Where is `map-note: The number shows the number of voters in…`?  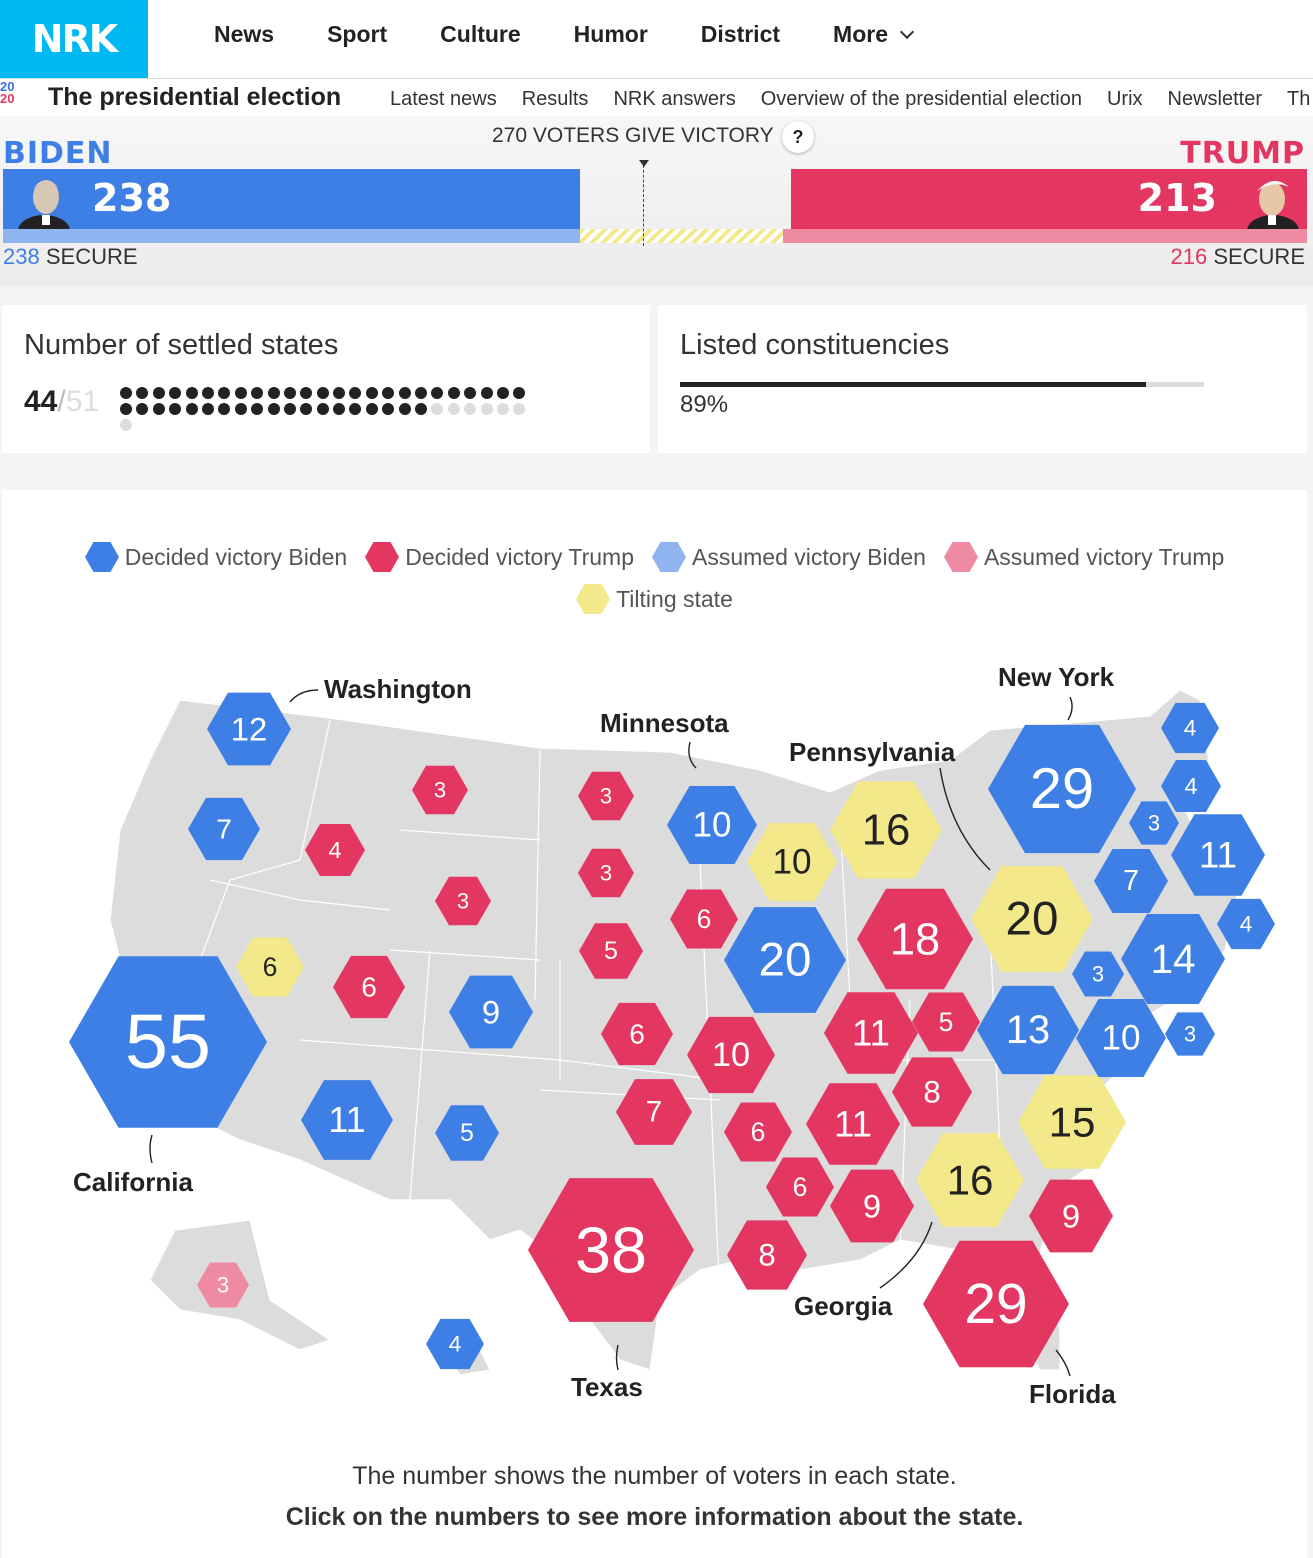
map-note: The number shows the number of voters in… is located at coordinates (654, 1476).